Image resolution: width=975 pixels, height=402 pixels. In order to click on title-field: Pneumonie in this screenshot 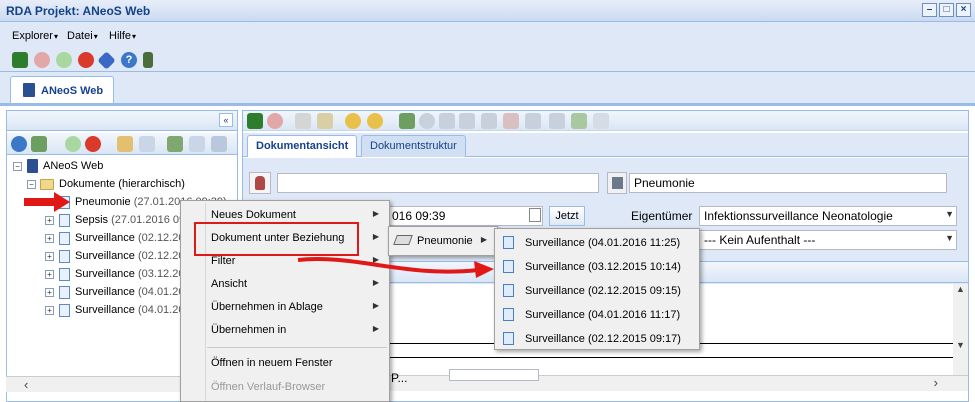, I will do `click(788, 183)`.